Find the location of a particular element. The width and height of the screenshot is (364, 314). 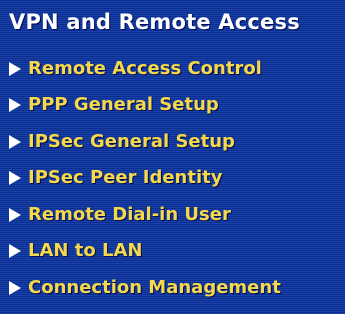

menu-item-remote-dial-in-user: Remote Dial-in User is located at coordinates (145, 214).